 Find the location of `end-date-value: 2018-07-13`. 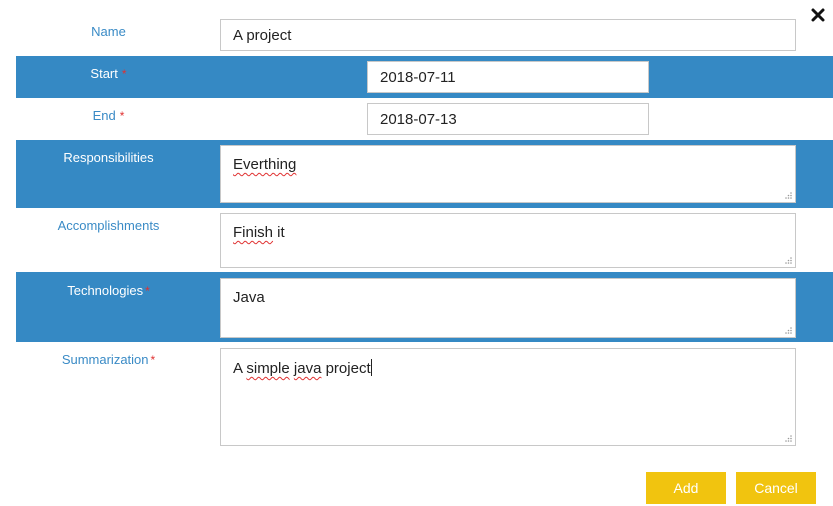

end-date-value: 2018-07-13 is located at coordinates (418, 119).